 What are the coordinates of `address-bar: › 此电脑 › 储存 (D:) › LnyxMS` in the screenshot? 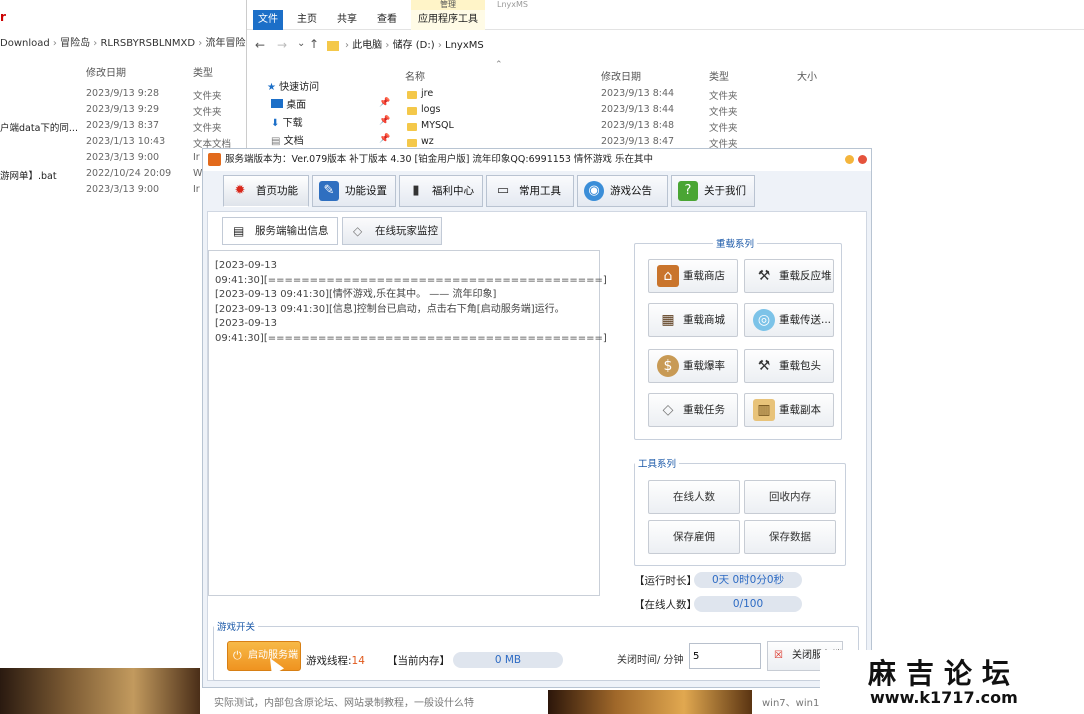 It's located at (697, 46).